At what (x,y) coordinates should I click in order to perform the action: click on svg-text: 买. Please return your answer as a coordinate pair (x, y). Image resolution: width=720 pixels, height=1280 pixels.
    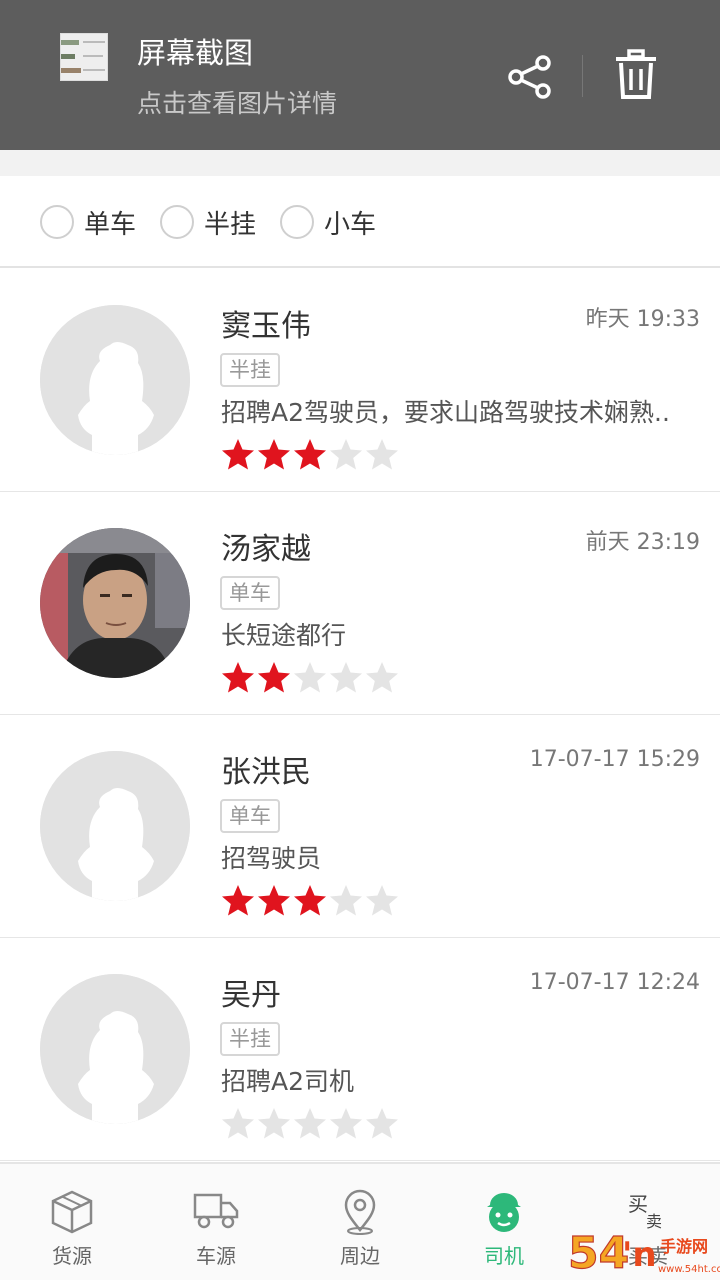
    Looking at the image, I should click on (638, 1204).